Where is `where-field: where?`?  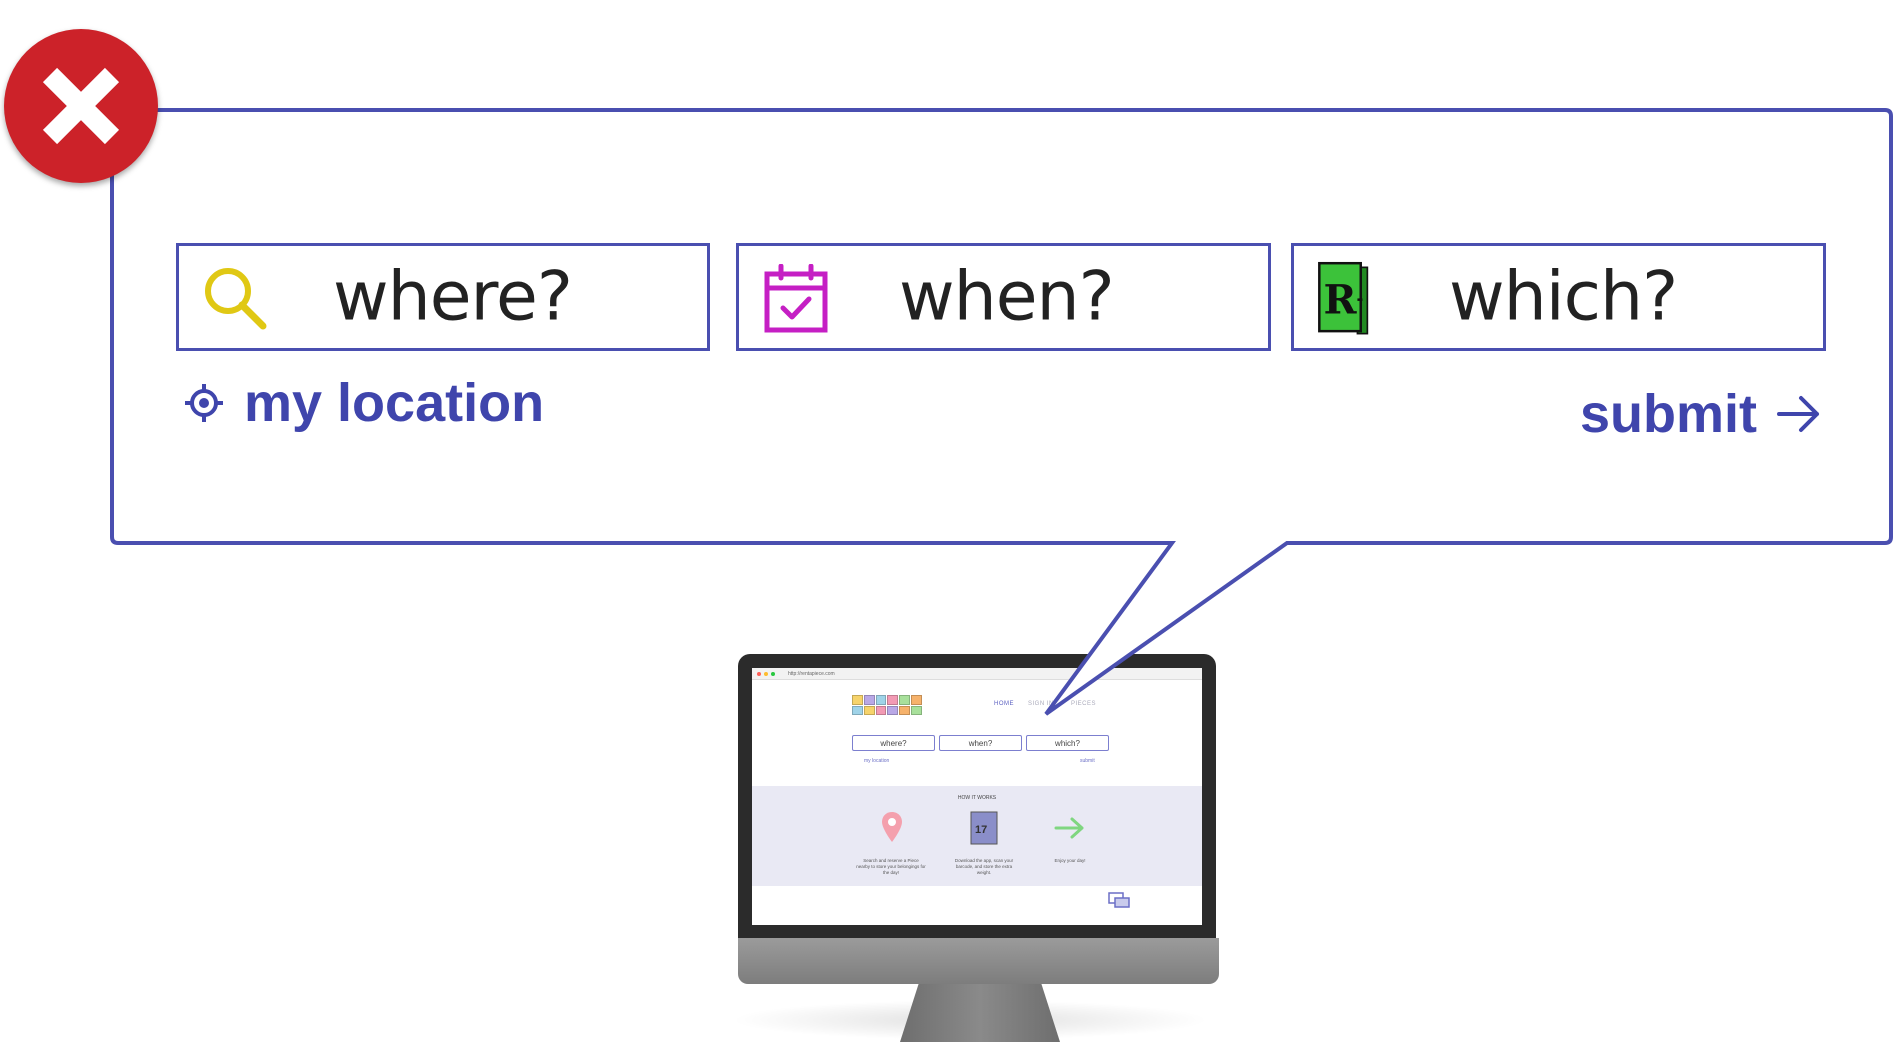 where-field: where? is located at coordinates (443, 297).